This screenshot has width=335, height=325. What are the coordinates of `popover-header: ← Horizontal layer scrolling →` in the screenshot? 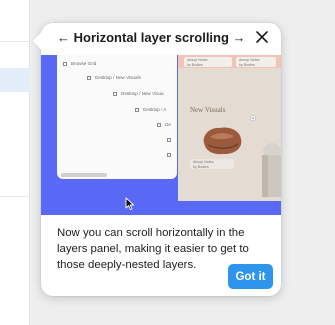 It's located at (161, 39).